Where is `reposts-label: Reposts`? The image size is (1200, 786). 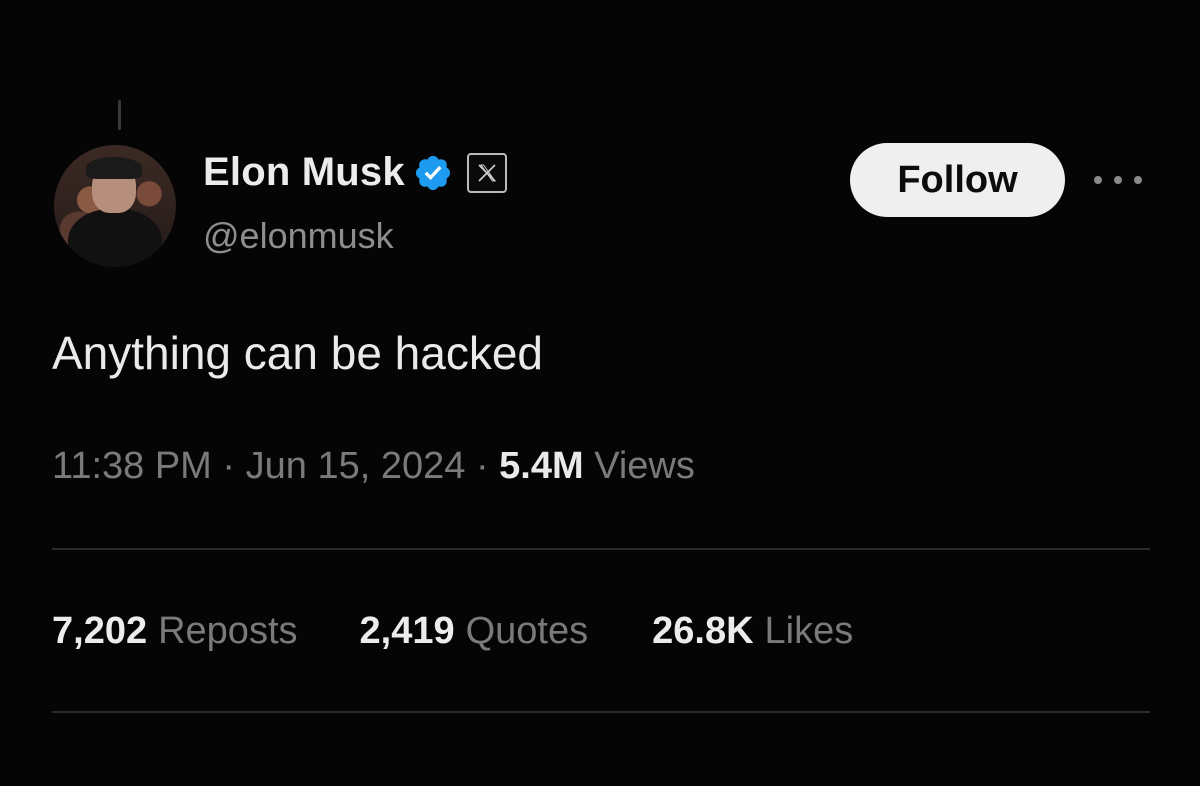 reposts-label: Reposts is located at coordinates (228, 631).